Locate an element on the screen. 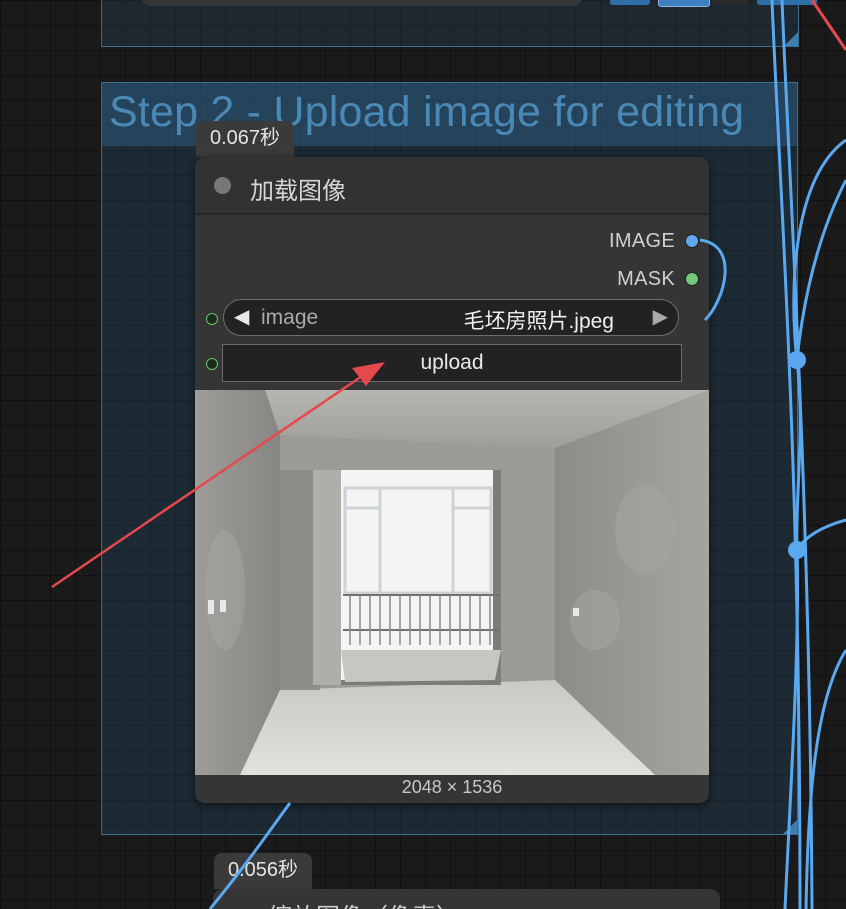  exec-time-badge: 0.056秒 is located at coordinates (263, 871).